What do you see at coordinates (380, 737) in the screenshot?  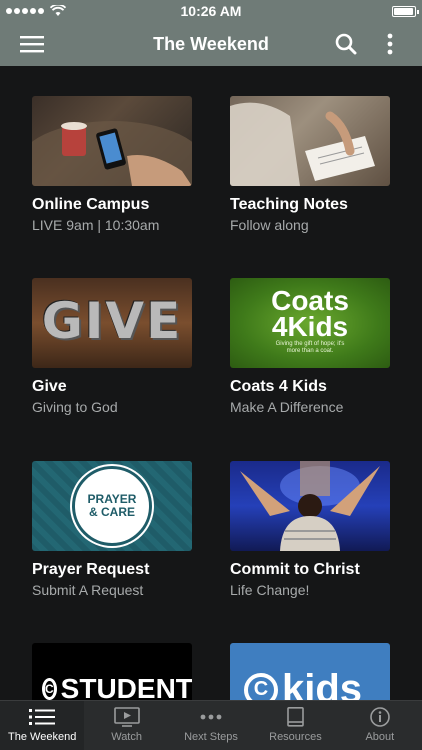 I see `tab-label: About` at bounding box center [380, 737].